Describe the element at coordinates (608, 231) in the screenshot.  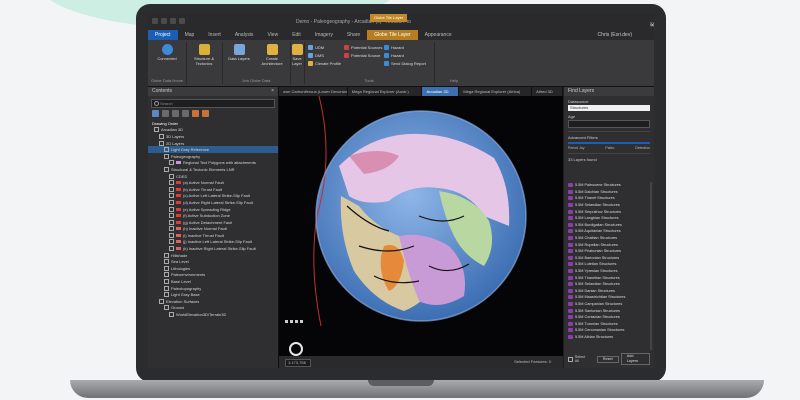
I see `found-layer-item: 5.5M Aquitanian Structures` at that location.